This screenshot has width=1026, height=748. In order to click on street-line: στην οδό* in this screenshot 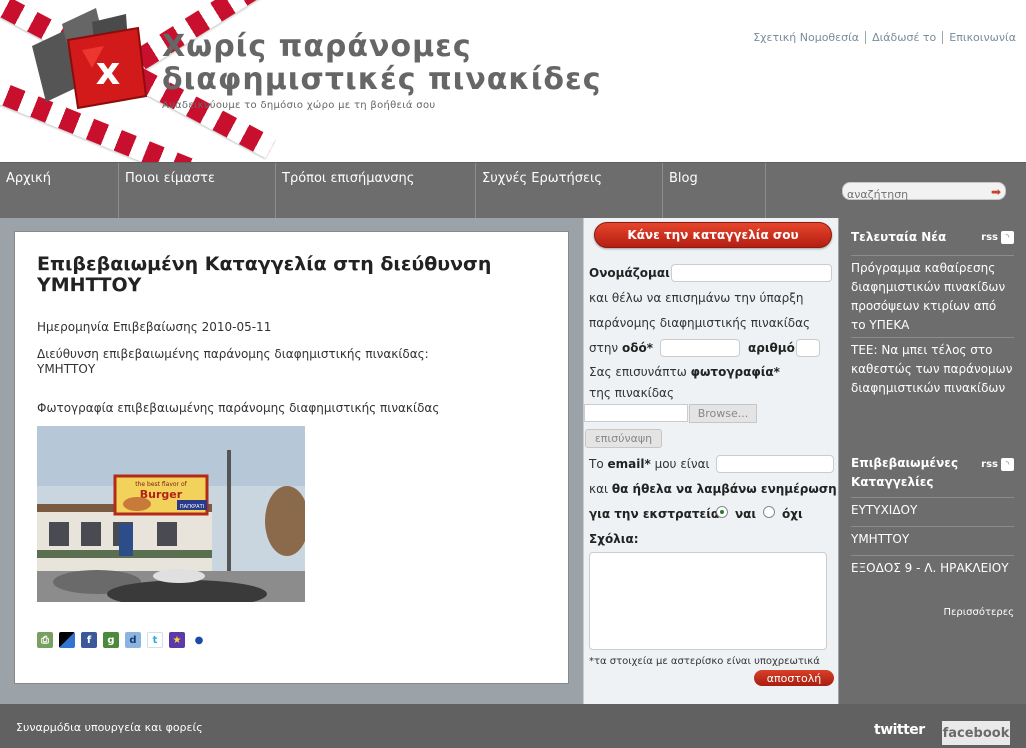, I will do `click(621, 348)`.